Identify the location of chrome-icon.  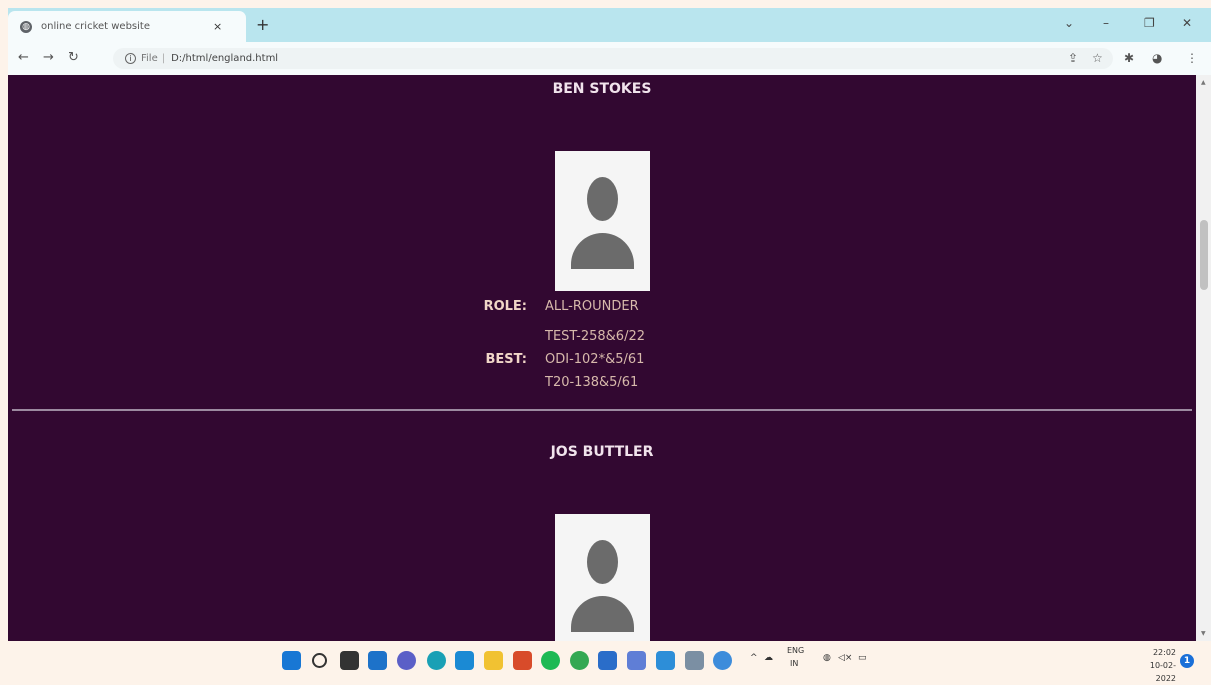
(579, 660).